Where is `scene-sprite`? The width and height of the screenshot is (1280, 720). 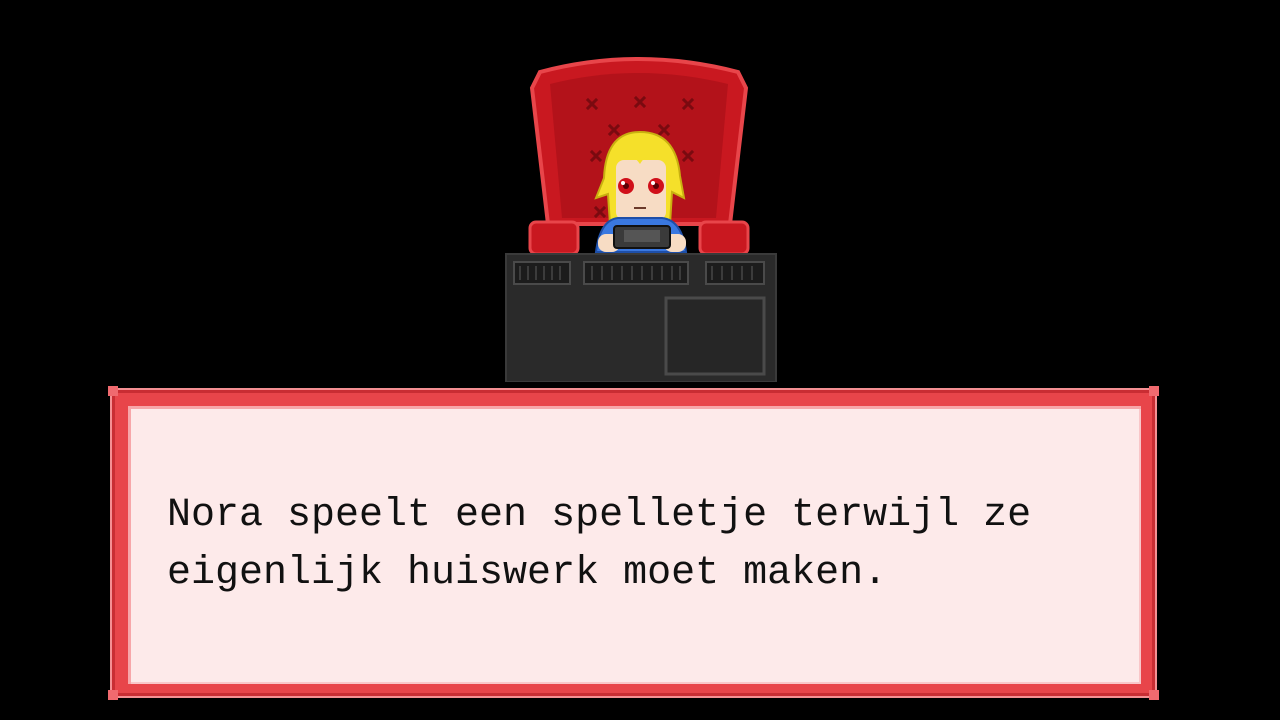 scene-sprite is located at coordinates (640, 215).